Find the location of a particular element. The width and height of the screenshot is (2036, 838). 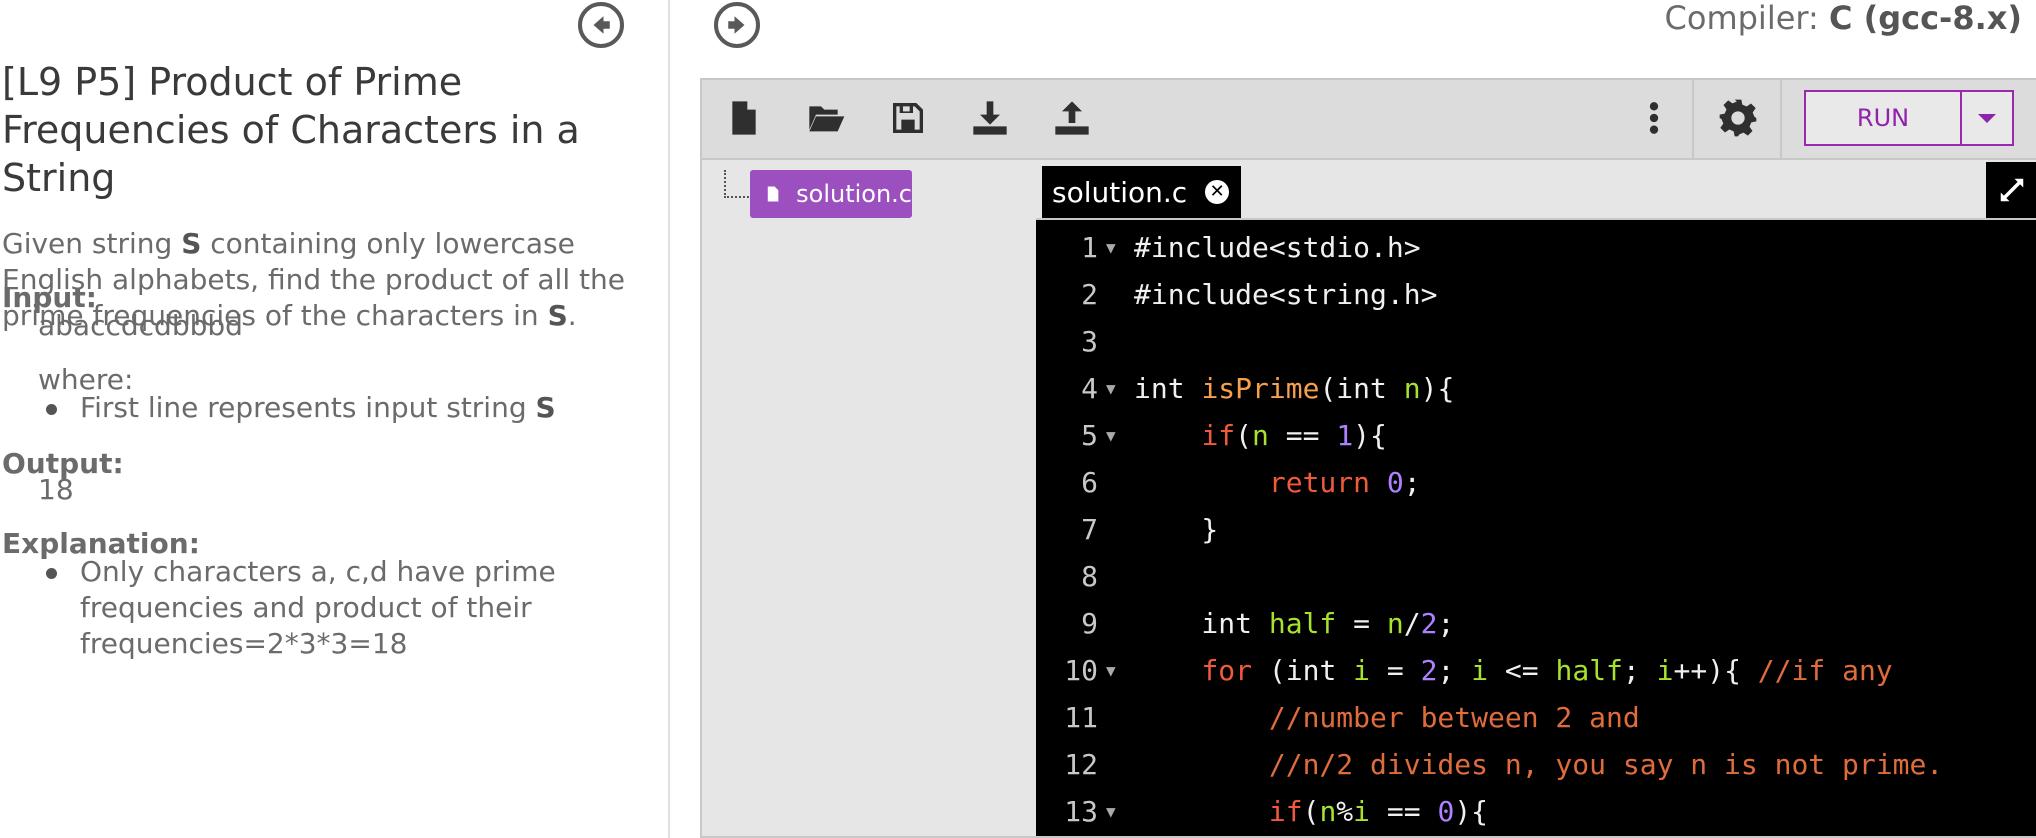

arrow-left-icon is located at coordinates (601, 25).